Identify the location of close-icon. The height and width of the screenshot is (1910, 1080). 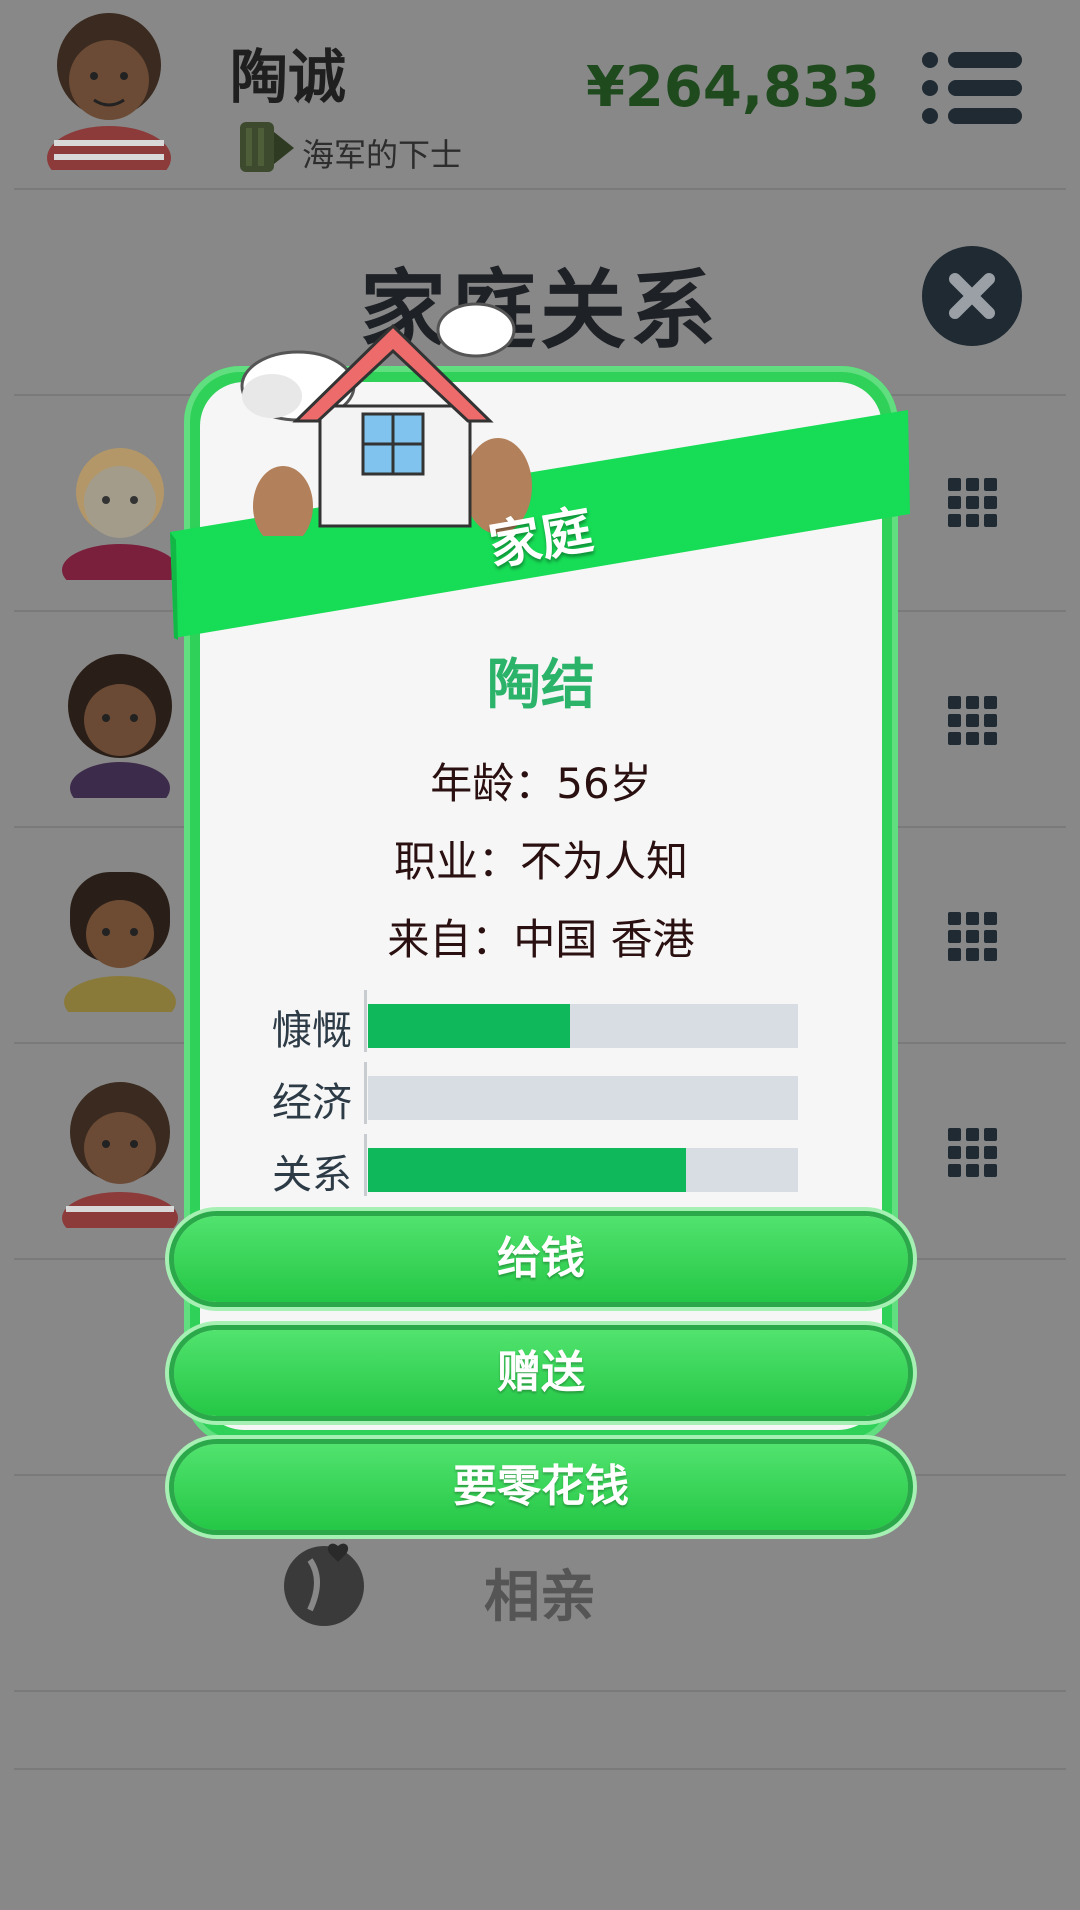
(972, 296).